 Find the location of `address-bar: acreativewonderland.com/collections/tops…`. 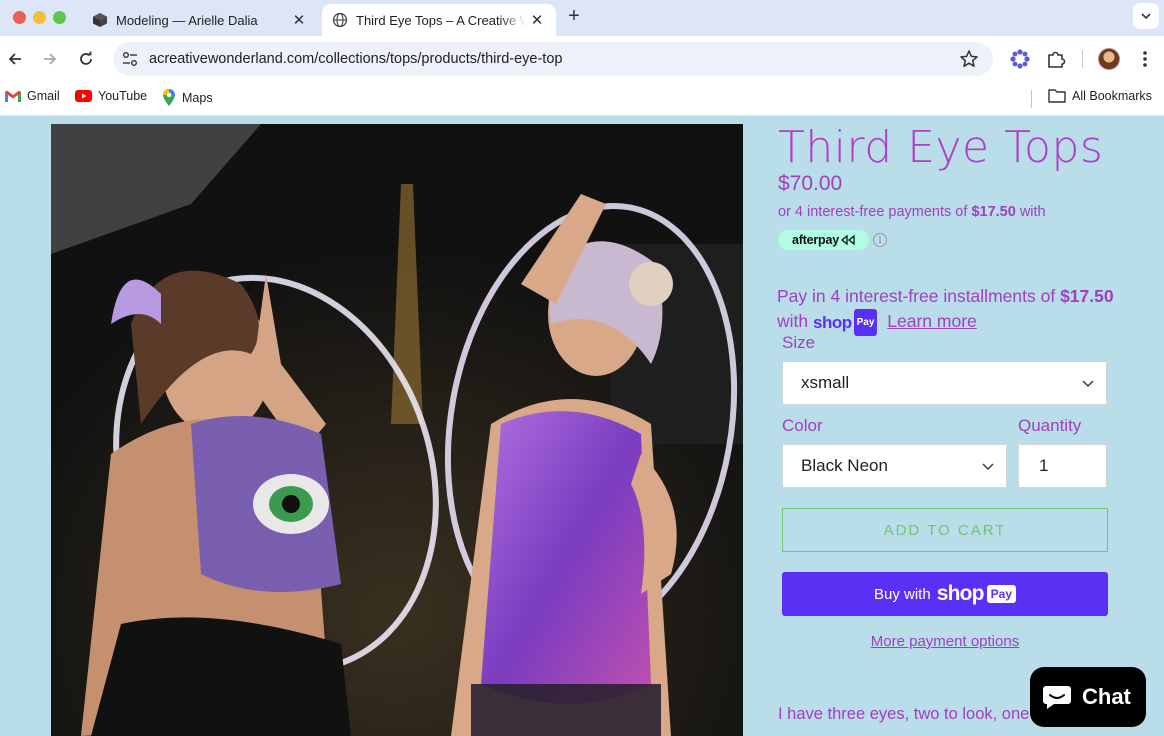

address-bar: acreativewonderland.com/collections/tops… is located at coordinates (553, 59).